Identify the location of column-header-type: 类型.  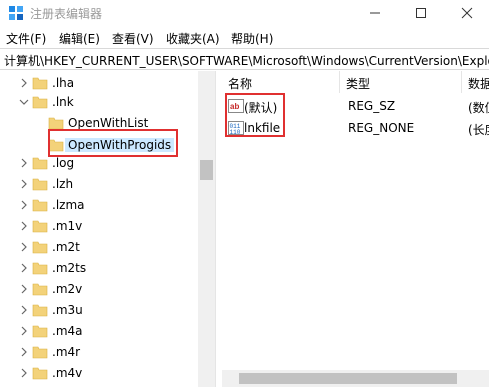
(401, 82).